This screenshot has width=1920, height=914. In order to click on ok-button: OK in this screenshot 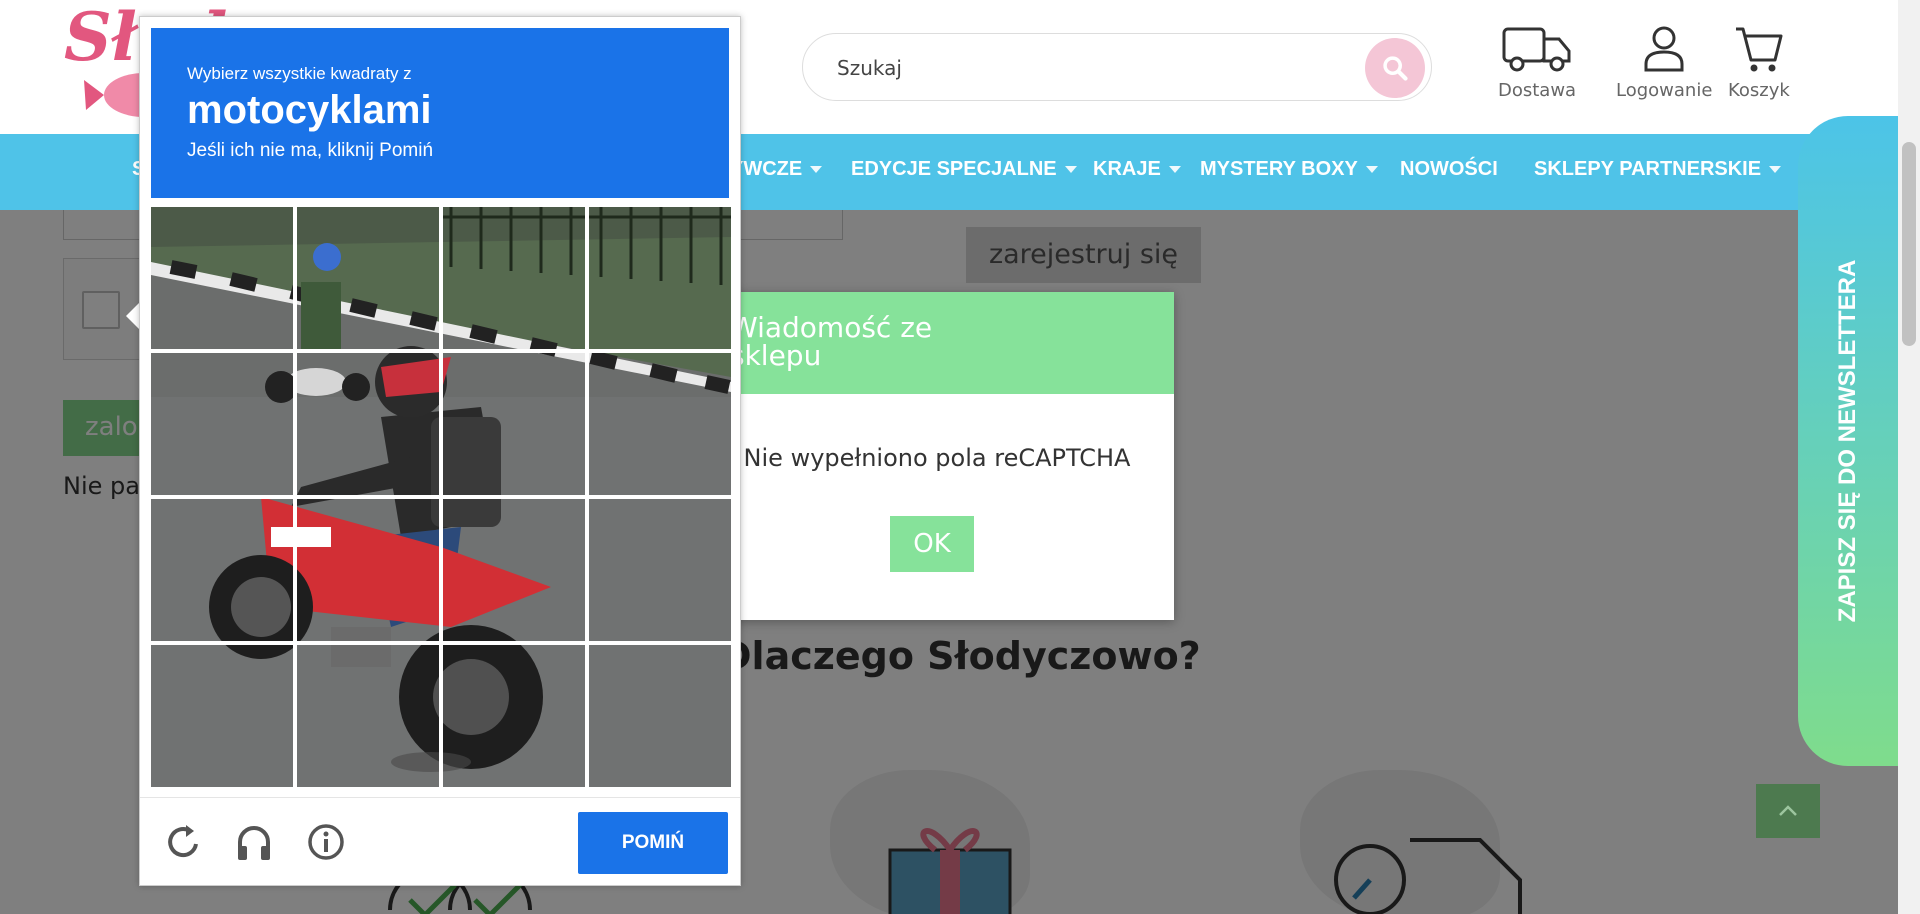, I will do `click(932, 544)`.